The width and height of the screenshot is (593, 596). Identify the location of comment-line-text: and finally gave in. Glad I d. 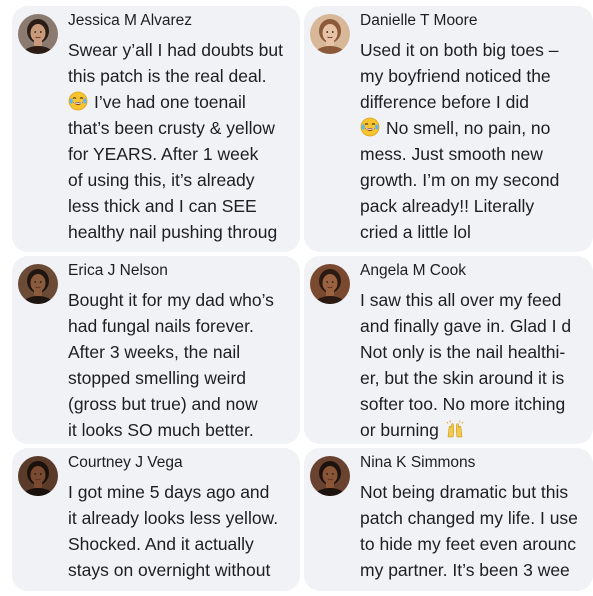
(466, 326).